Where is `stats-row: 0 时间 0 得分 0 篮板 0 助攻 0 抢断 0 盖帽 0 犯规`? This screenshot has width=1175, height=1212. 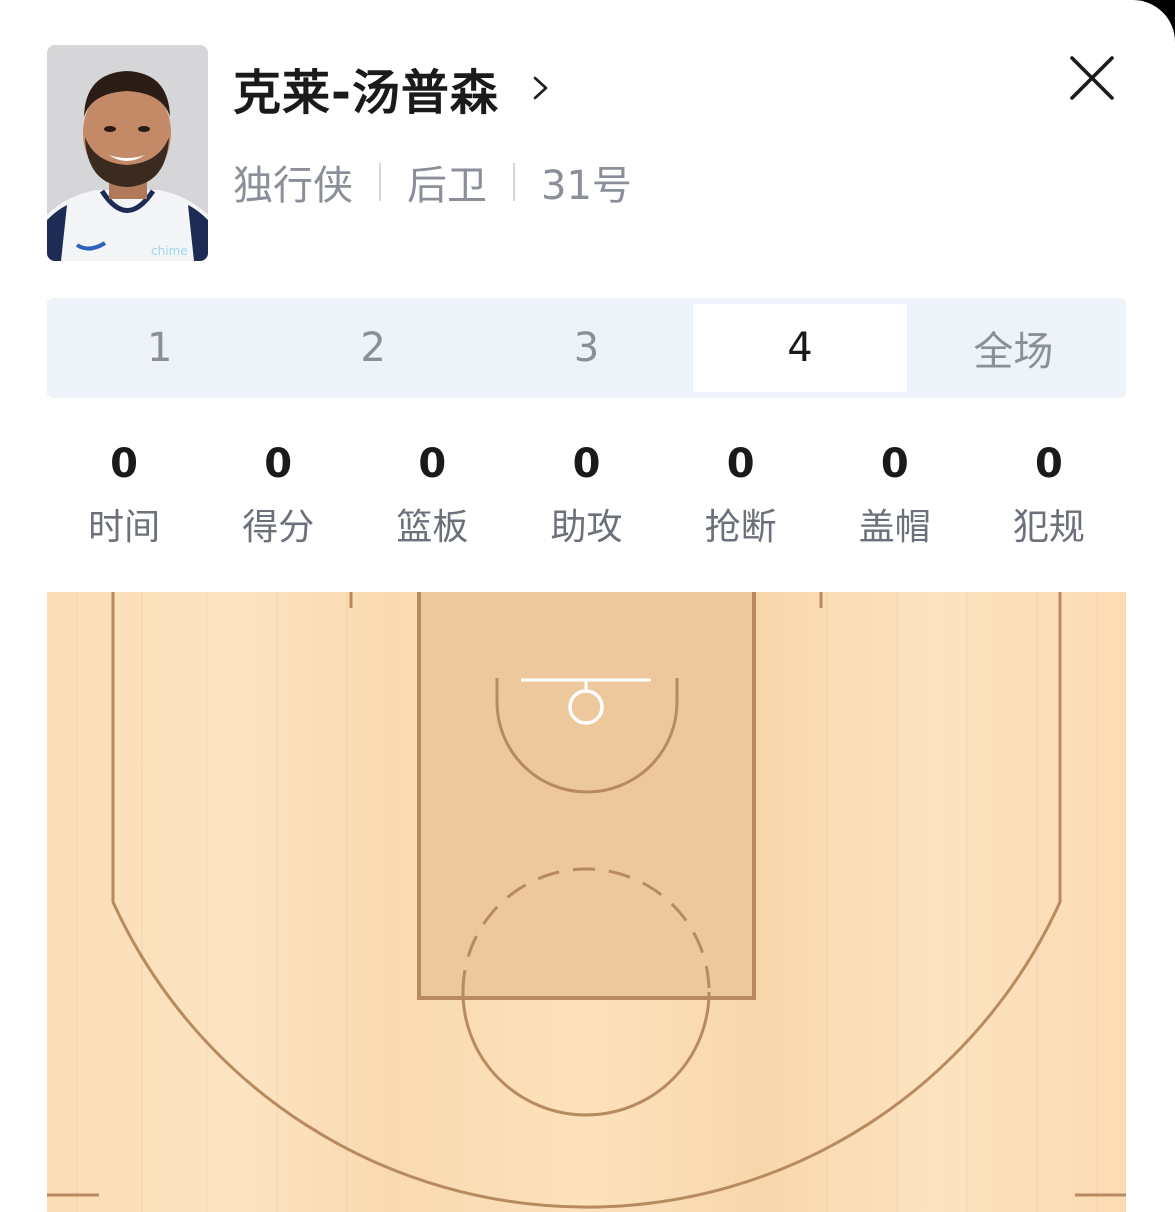
stats-row: 0 时间 0 得分 0 篮板 0 助攻 0 抢断 0 盖帽 0 犯规 is located at coordinates (586, 494).